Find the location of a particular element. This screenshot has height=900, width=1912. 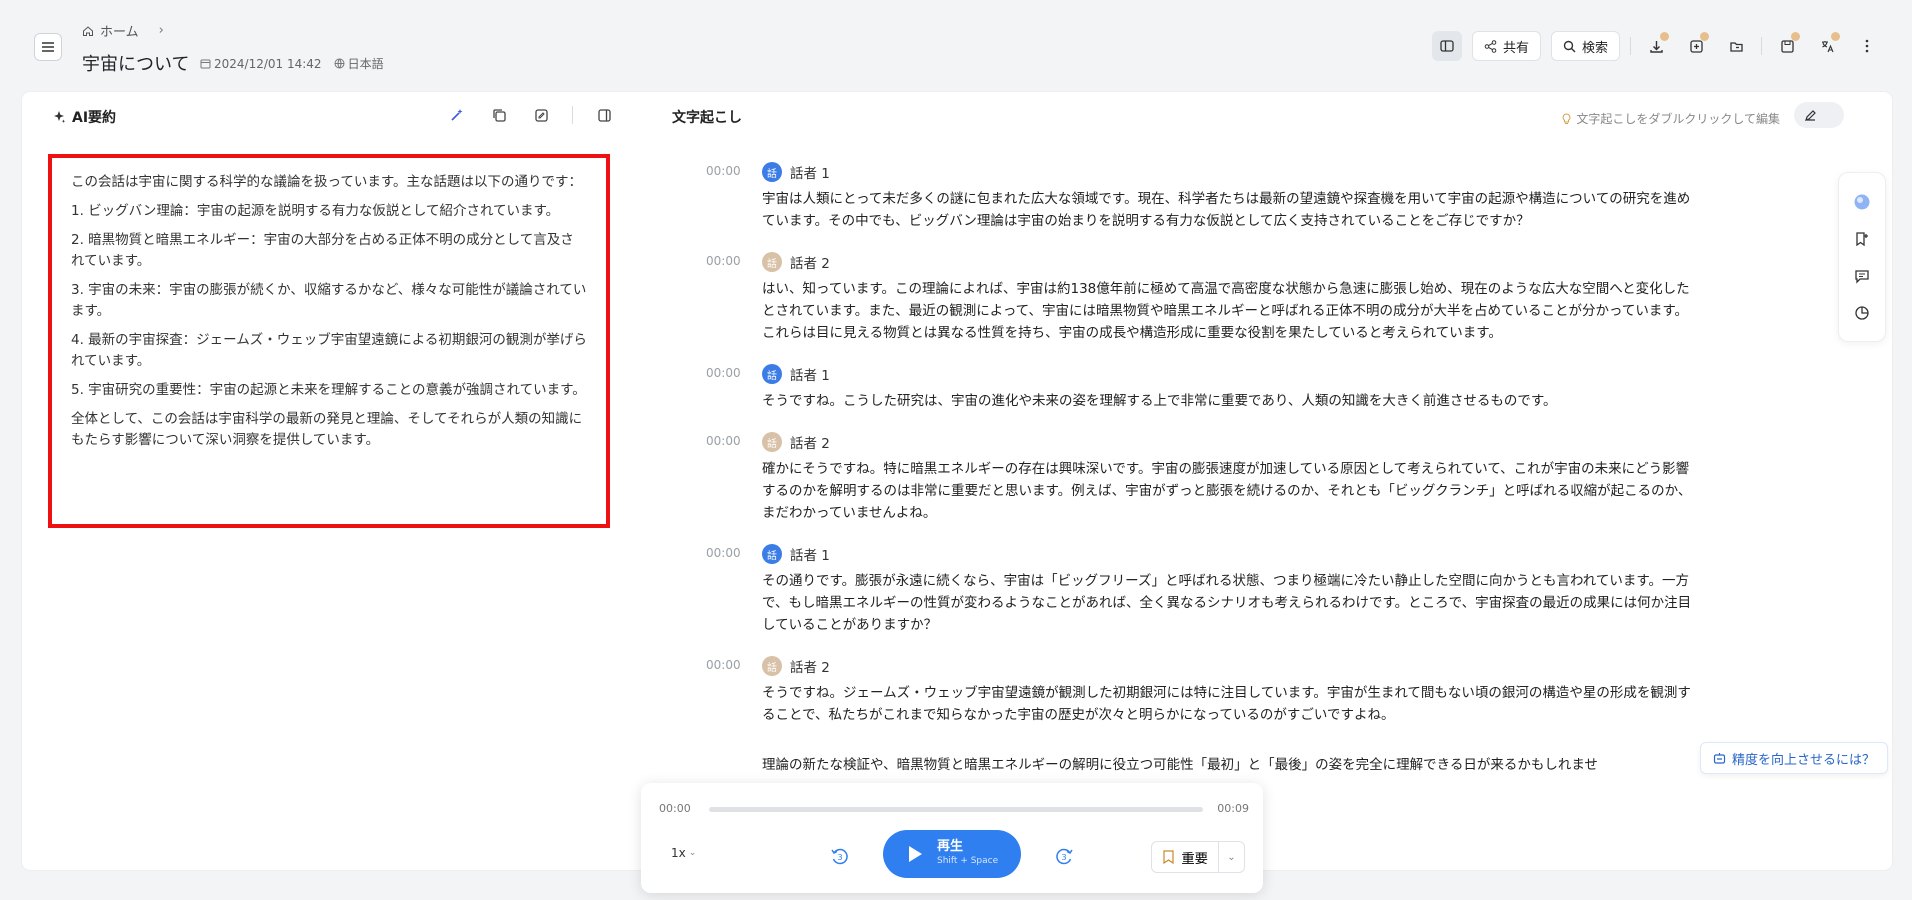

layout-toggle-button is located at coordinates (1446, 46).